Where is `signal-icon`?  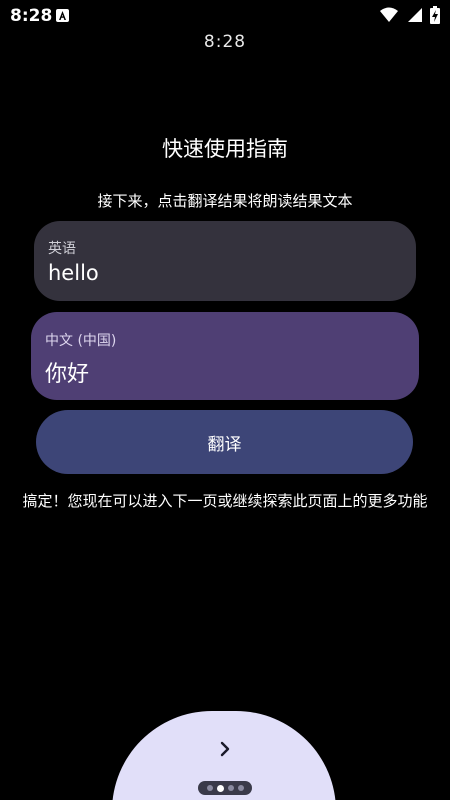 signal-icon is located at coordinates (414, 17).